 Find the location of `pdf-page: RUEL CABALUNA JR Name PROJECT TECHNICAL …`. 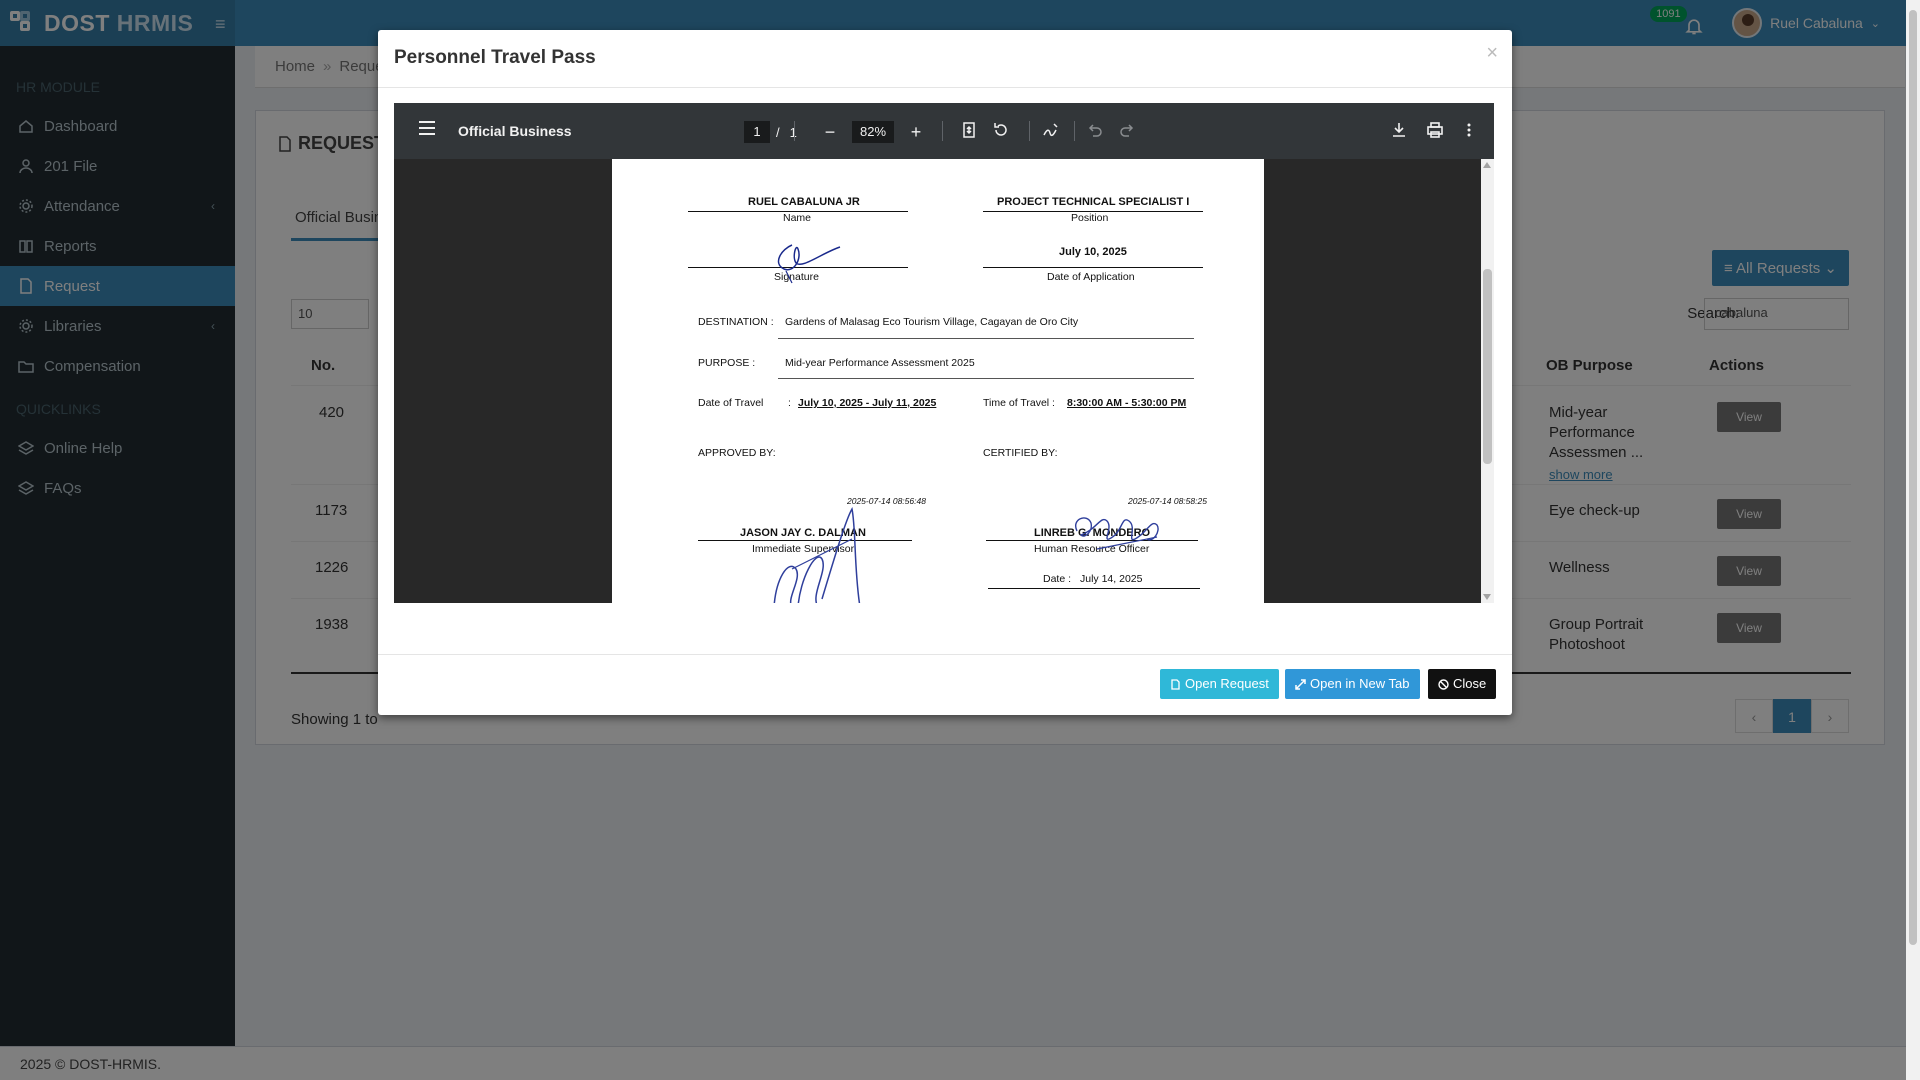

pdf-page: RUEL CABALUNA JR Name PROJECT TECHNICAL … is located at coordinates (938, 381).